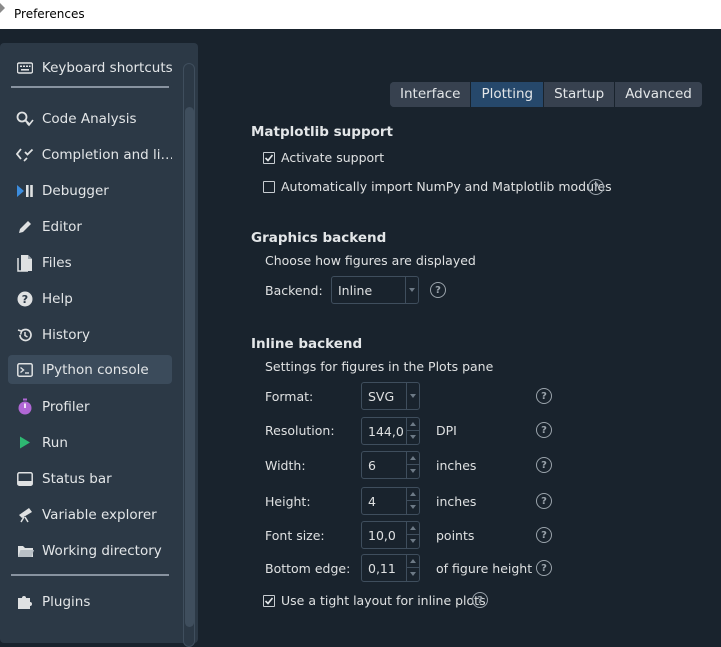  I want to click on height-spinbox: 4, so click(390, 501).